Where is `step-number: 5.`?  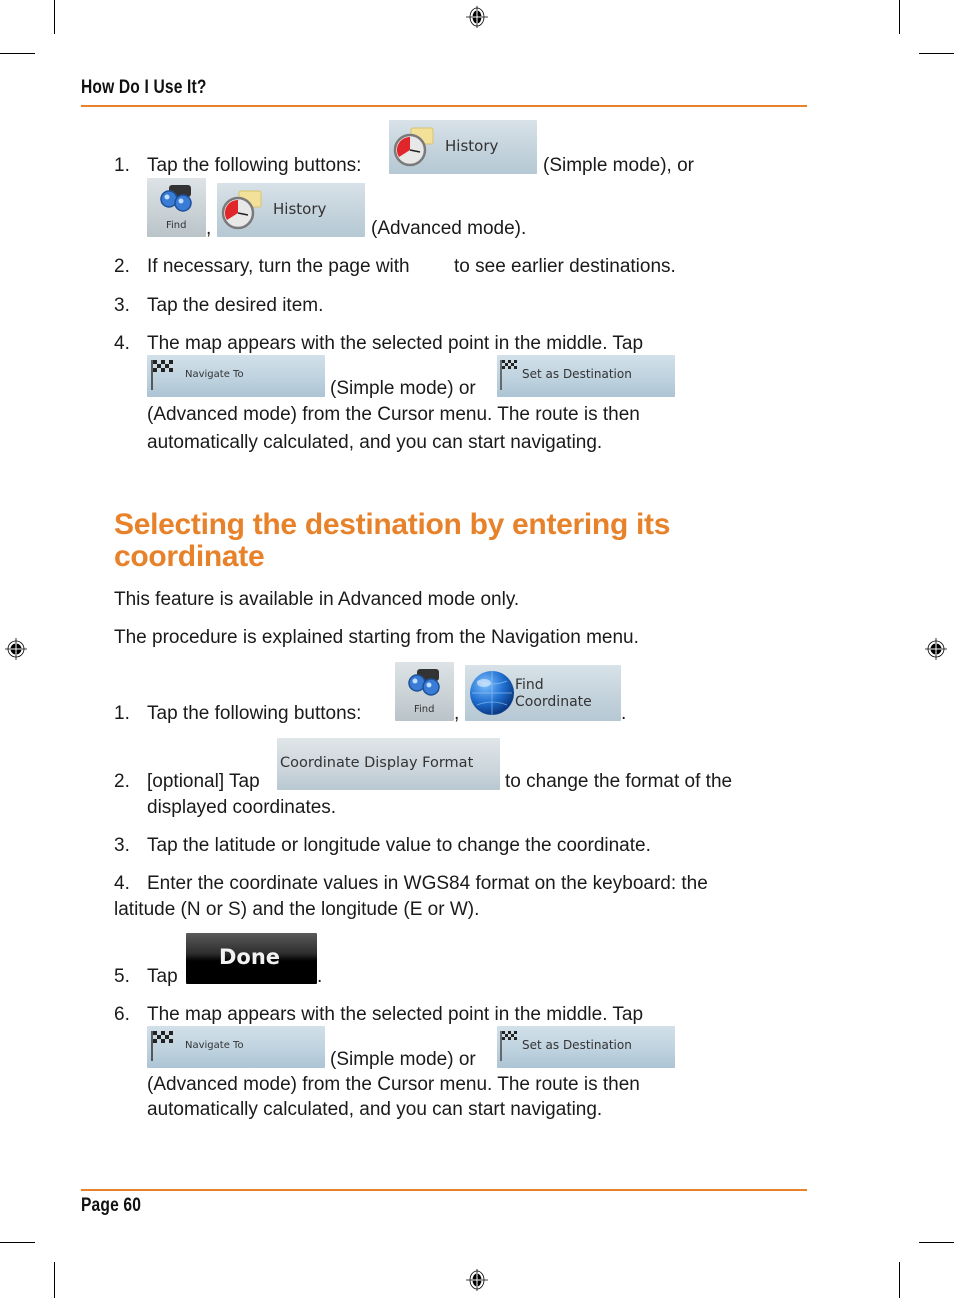 step-number: 5. is located at coordinates (122, 976).